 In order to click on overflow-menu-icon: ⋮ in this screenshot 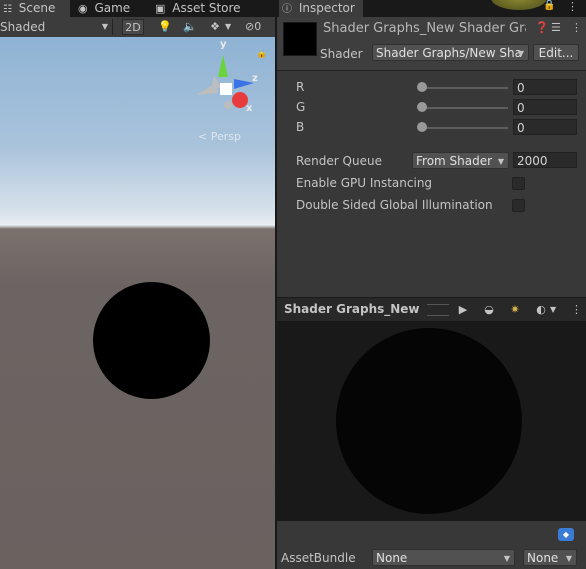, I will do `click(576, 27)`.